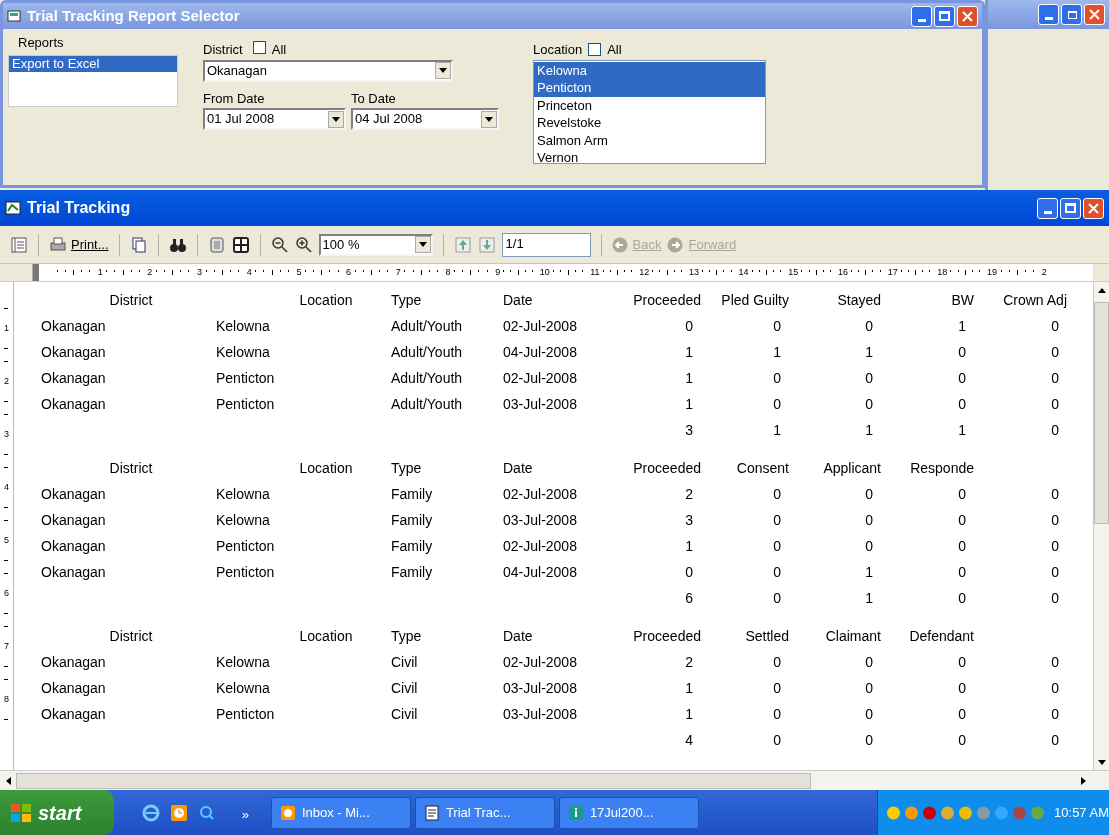 This screenshot has height=835, width=1109. Describe the element at coordinates (206, 812) in the screenshot. I see `search-icon` at that location.